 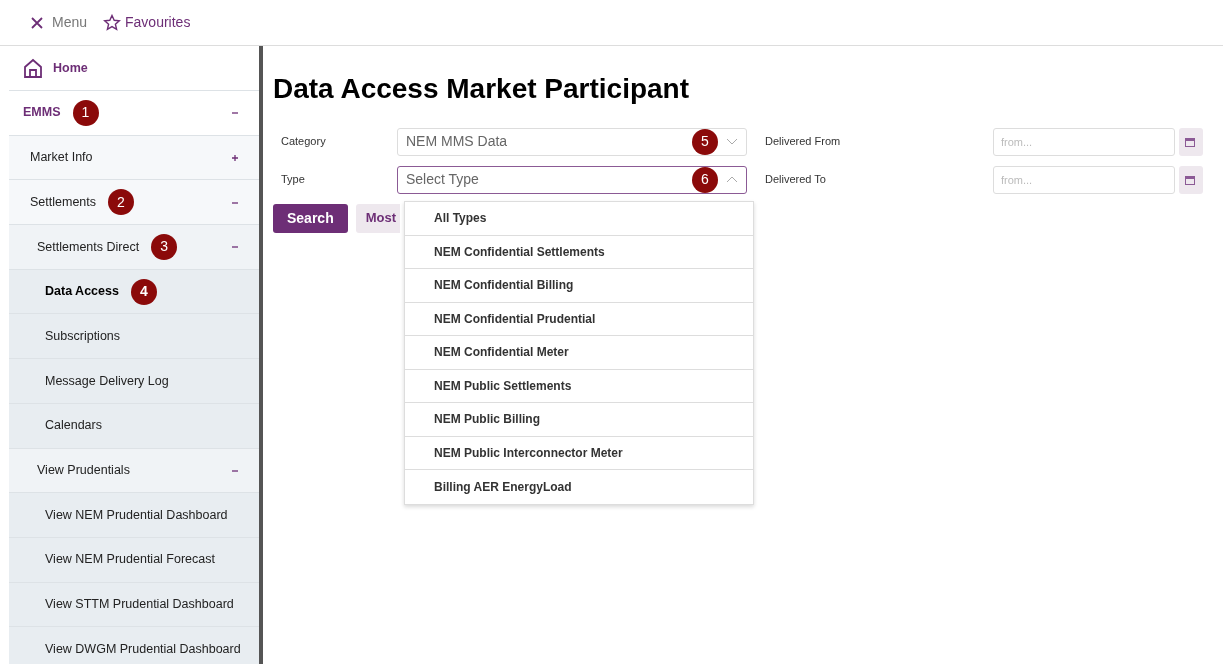 What do you see at coordinates (85, 112) in the screenshot?
I see `number-marker: 1` at bounding box center [85, 112].